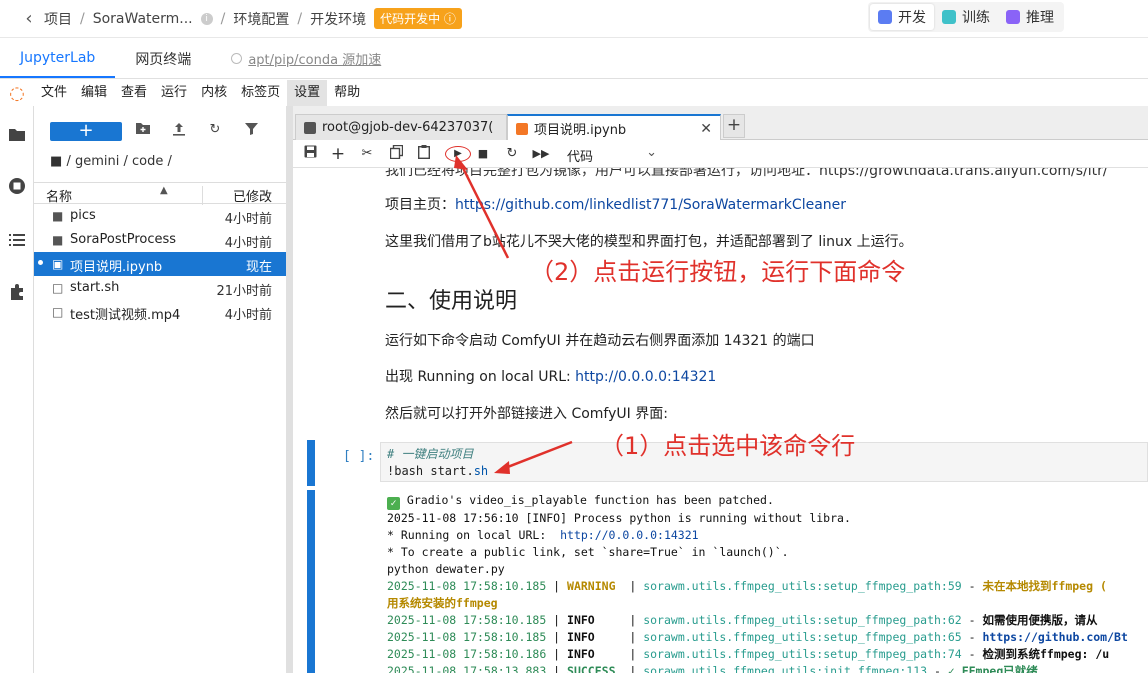 Image resolution: width=1148 pixels, height=673 pixels. I want to click on local-url-link: http://0.0.0.0:14321, so click(645, 377).